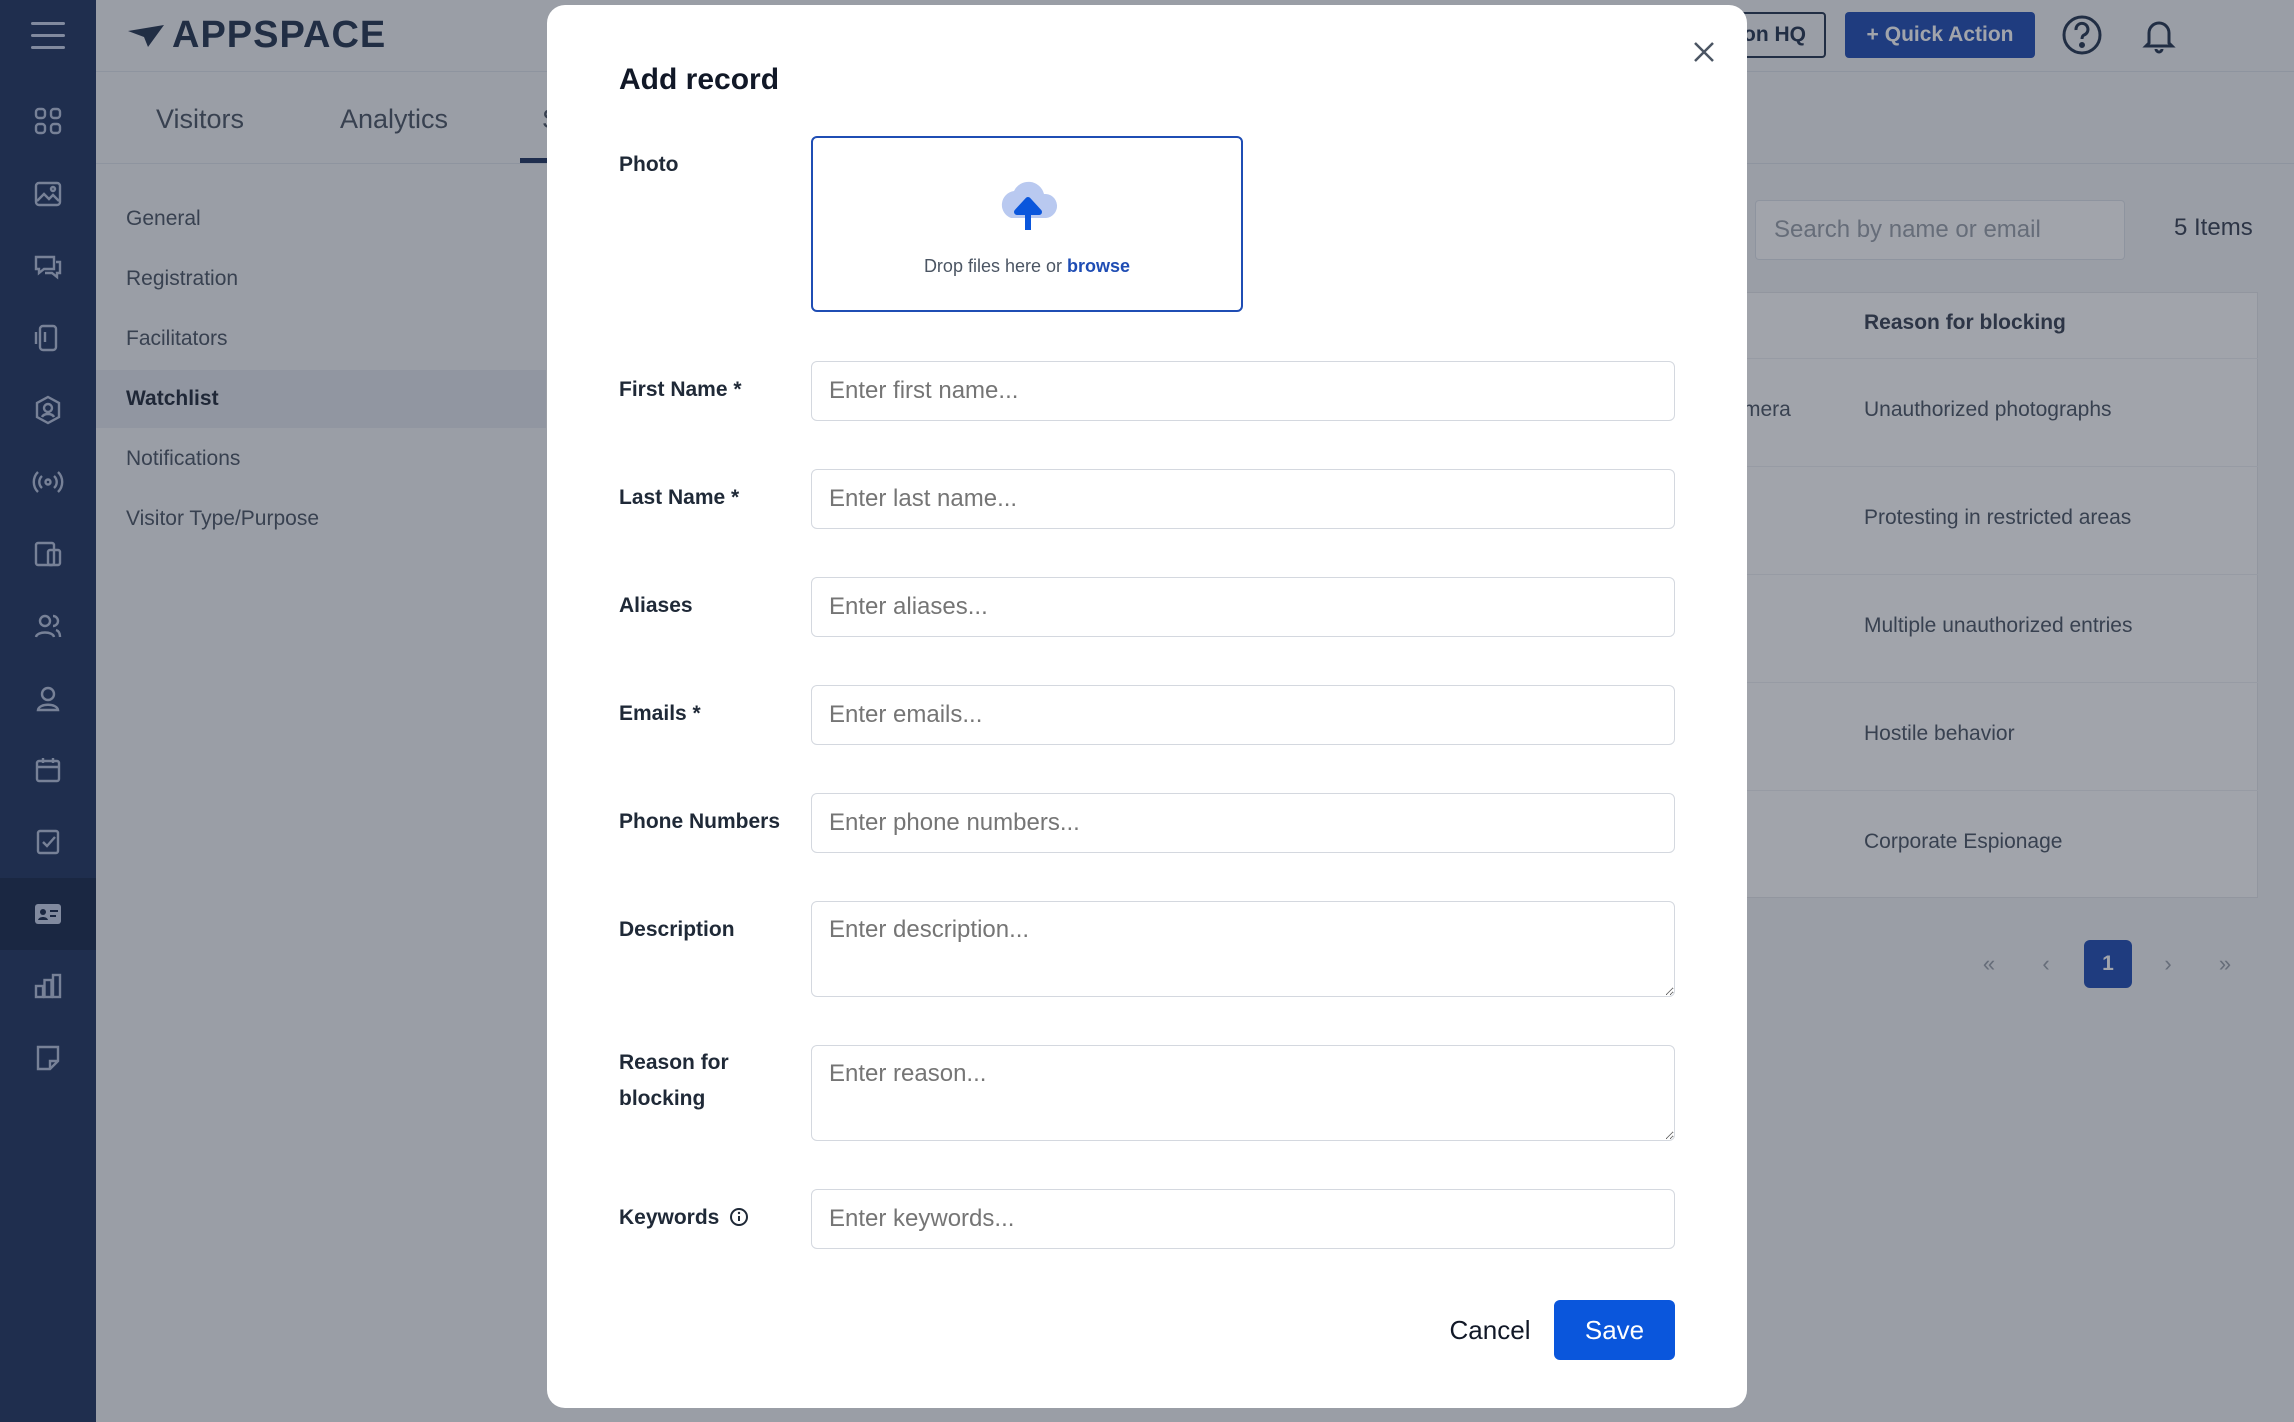 The image size is (2294, 1422). What do you see at coordinates (680, 389) in the screenshot?
I see `first-name-label: First Name *` at bounding box center [680, 389].